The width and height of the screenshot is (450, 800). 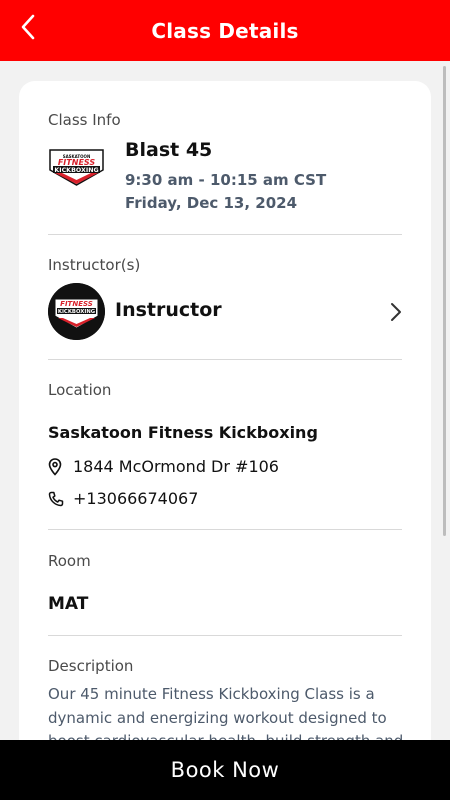 What do you see at coordinates (69, 561) in the screenshot?
I see `room-label: Room` at bounding box center [69, 561].